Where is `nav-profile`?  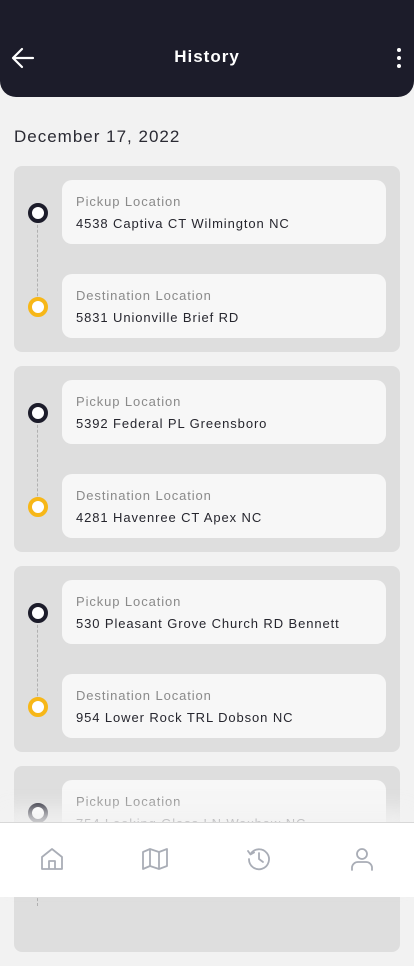 nav-profile is located at coordinates (362, 859).